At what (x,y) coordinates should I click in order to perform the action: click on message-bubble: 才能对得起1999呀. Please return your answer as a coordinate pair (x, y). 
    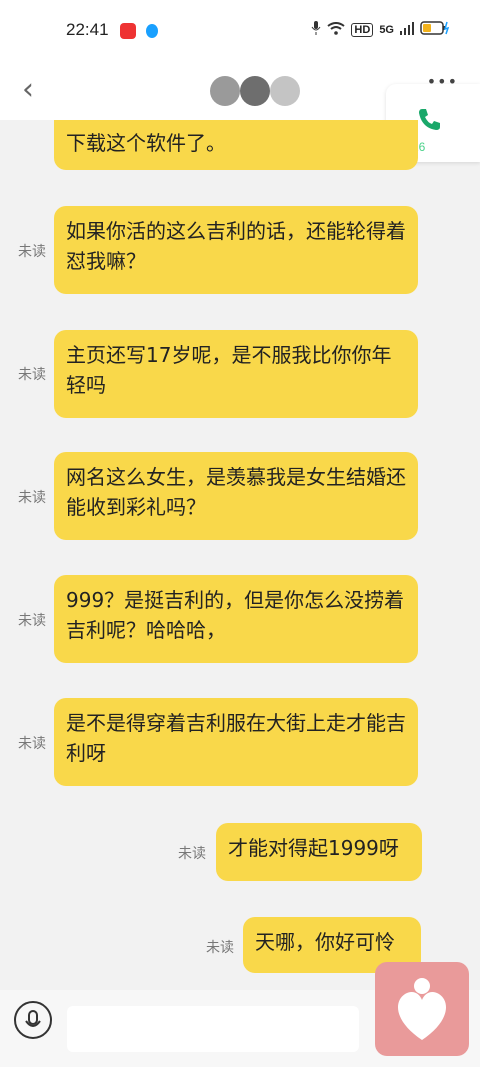
    Looking at the image, I should click on (319, 852).